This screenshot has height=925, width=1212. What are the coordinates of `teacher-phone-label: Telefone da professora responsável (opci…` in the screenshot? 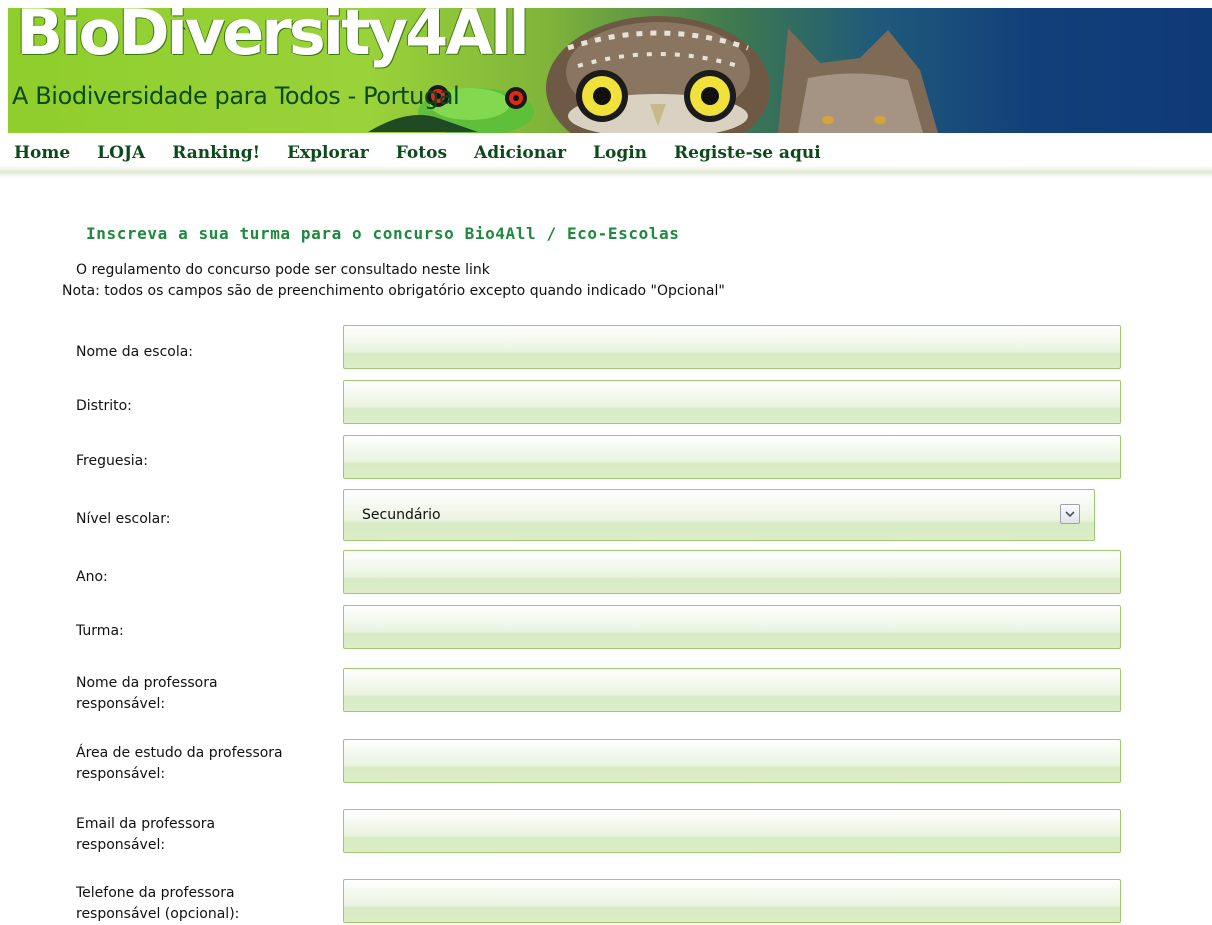 It's located at (157, 904).